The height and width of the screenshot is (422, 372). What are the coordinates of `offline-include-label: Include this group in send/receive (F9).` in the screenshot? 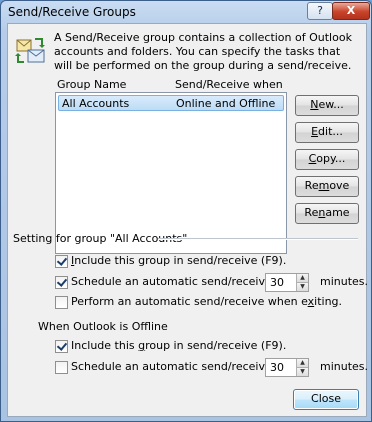 It's located at (178, 345).